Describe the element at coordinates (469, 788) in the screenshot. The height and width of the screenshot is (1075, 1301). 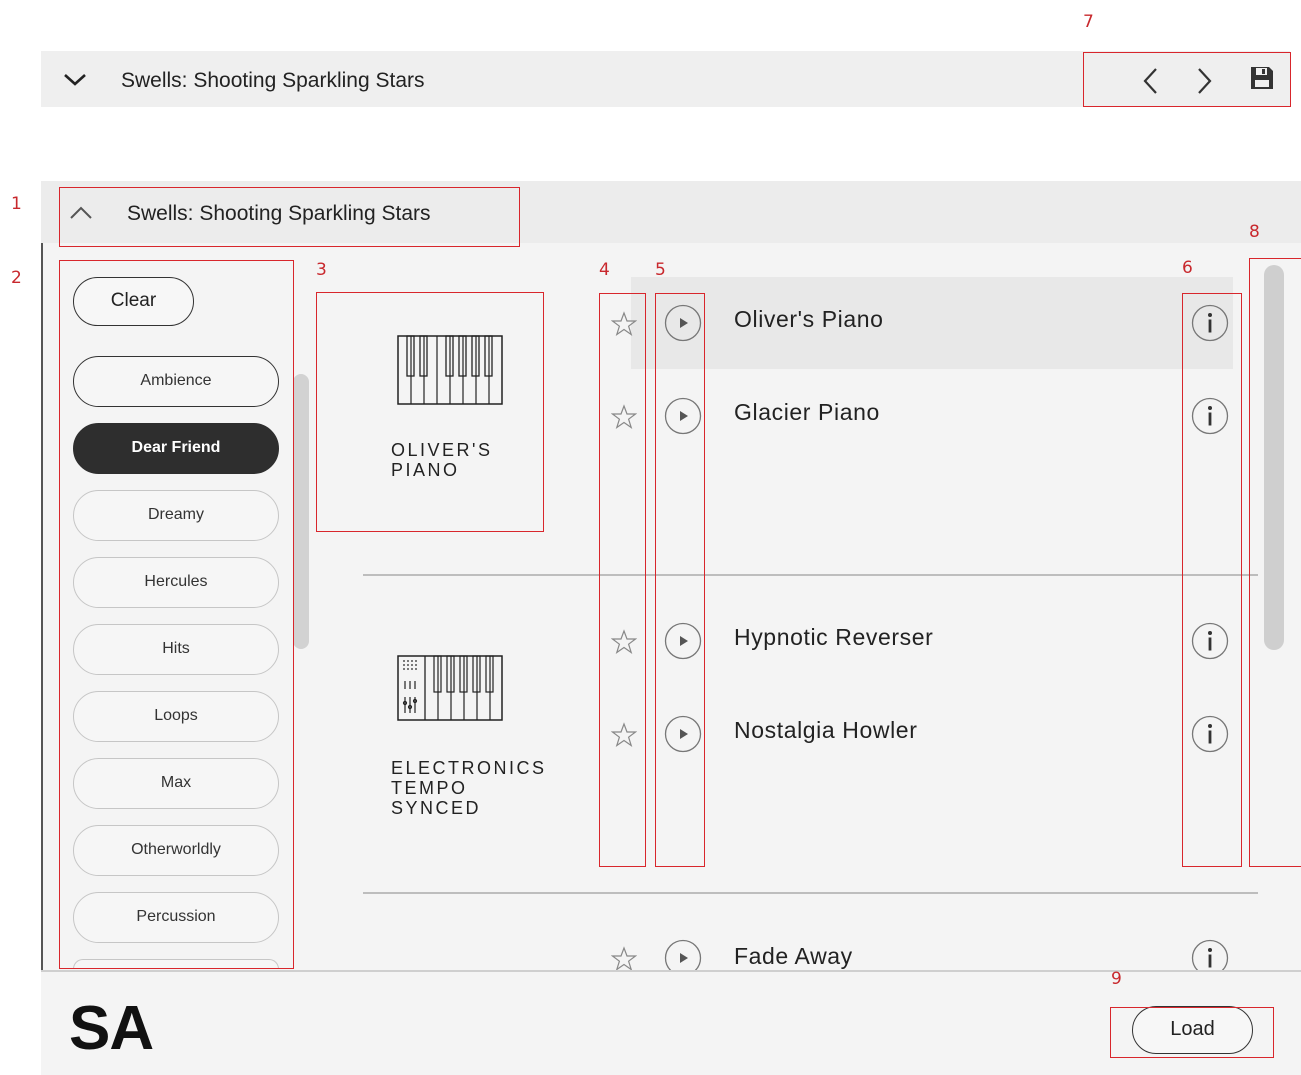
I see `instrument-label-electronics: ELECTRONICS TEMPO SYNCED` at that location.